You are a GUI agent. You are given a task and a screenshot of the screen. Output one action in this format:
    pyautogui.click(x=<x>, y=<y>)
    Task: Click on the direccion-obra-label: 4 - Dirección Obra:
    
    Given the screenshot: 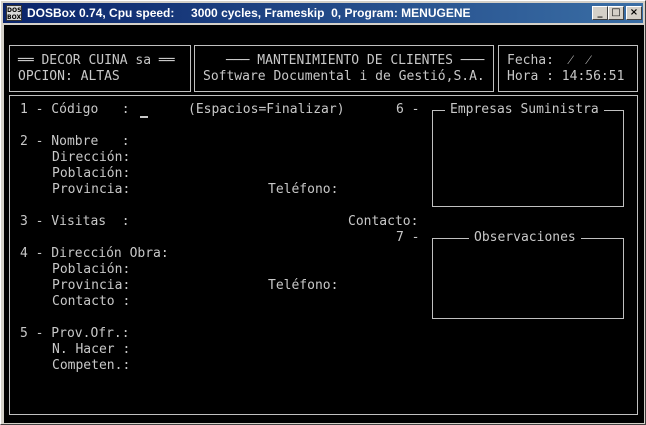 What is the action you would take?
    pyautogui.click(x=94, y=253)
    